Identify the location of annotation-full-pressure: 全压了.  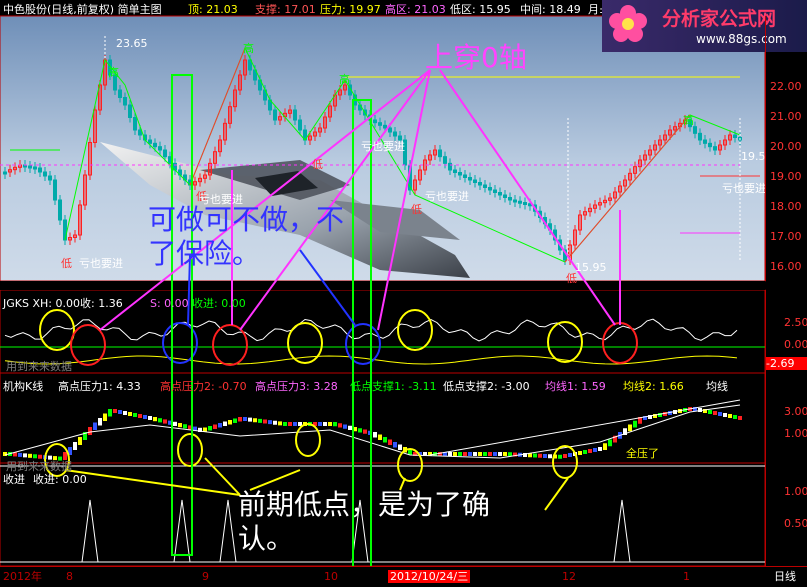
(642, 453).